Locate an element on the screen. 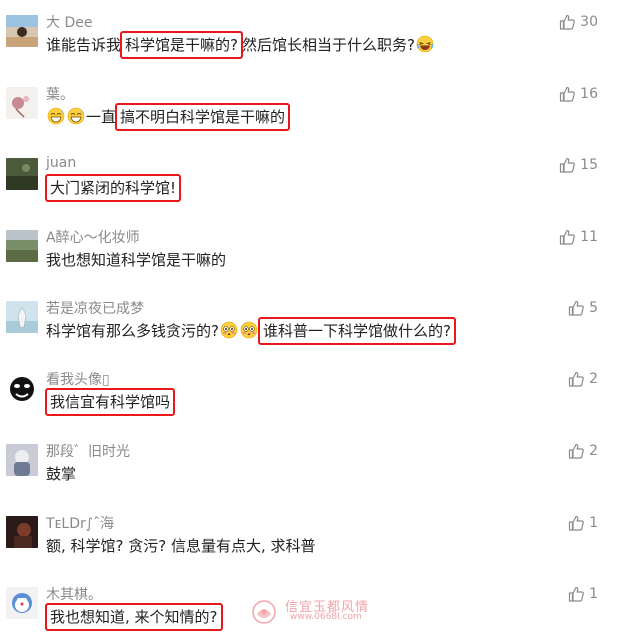 The height and width of the screenshot is (633, 617). comment-text: 一直 搞不明白科学馆是干嘛的 is located at coordinates (168, 117).